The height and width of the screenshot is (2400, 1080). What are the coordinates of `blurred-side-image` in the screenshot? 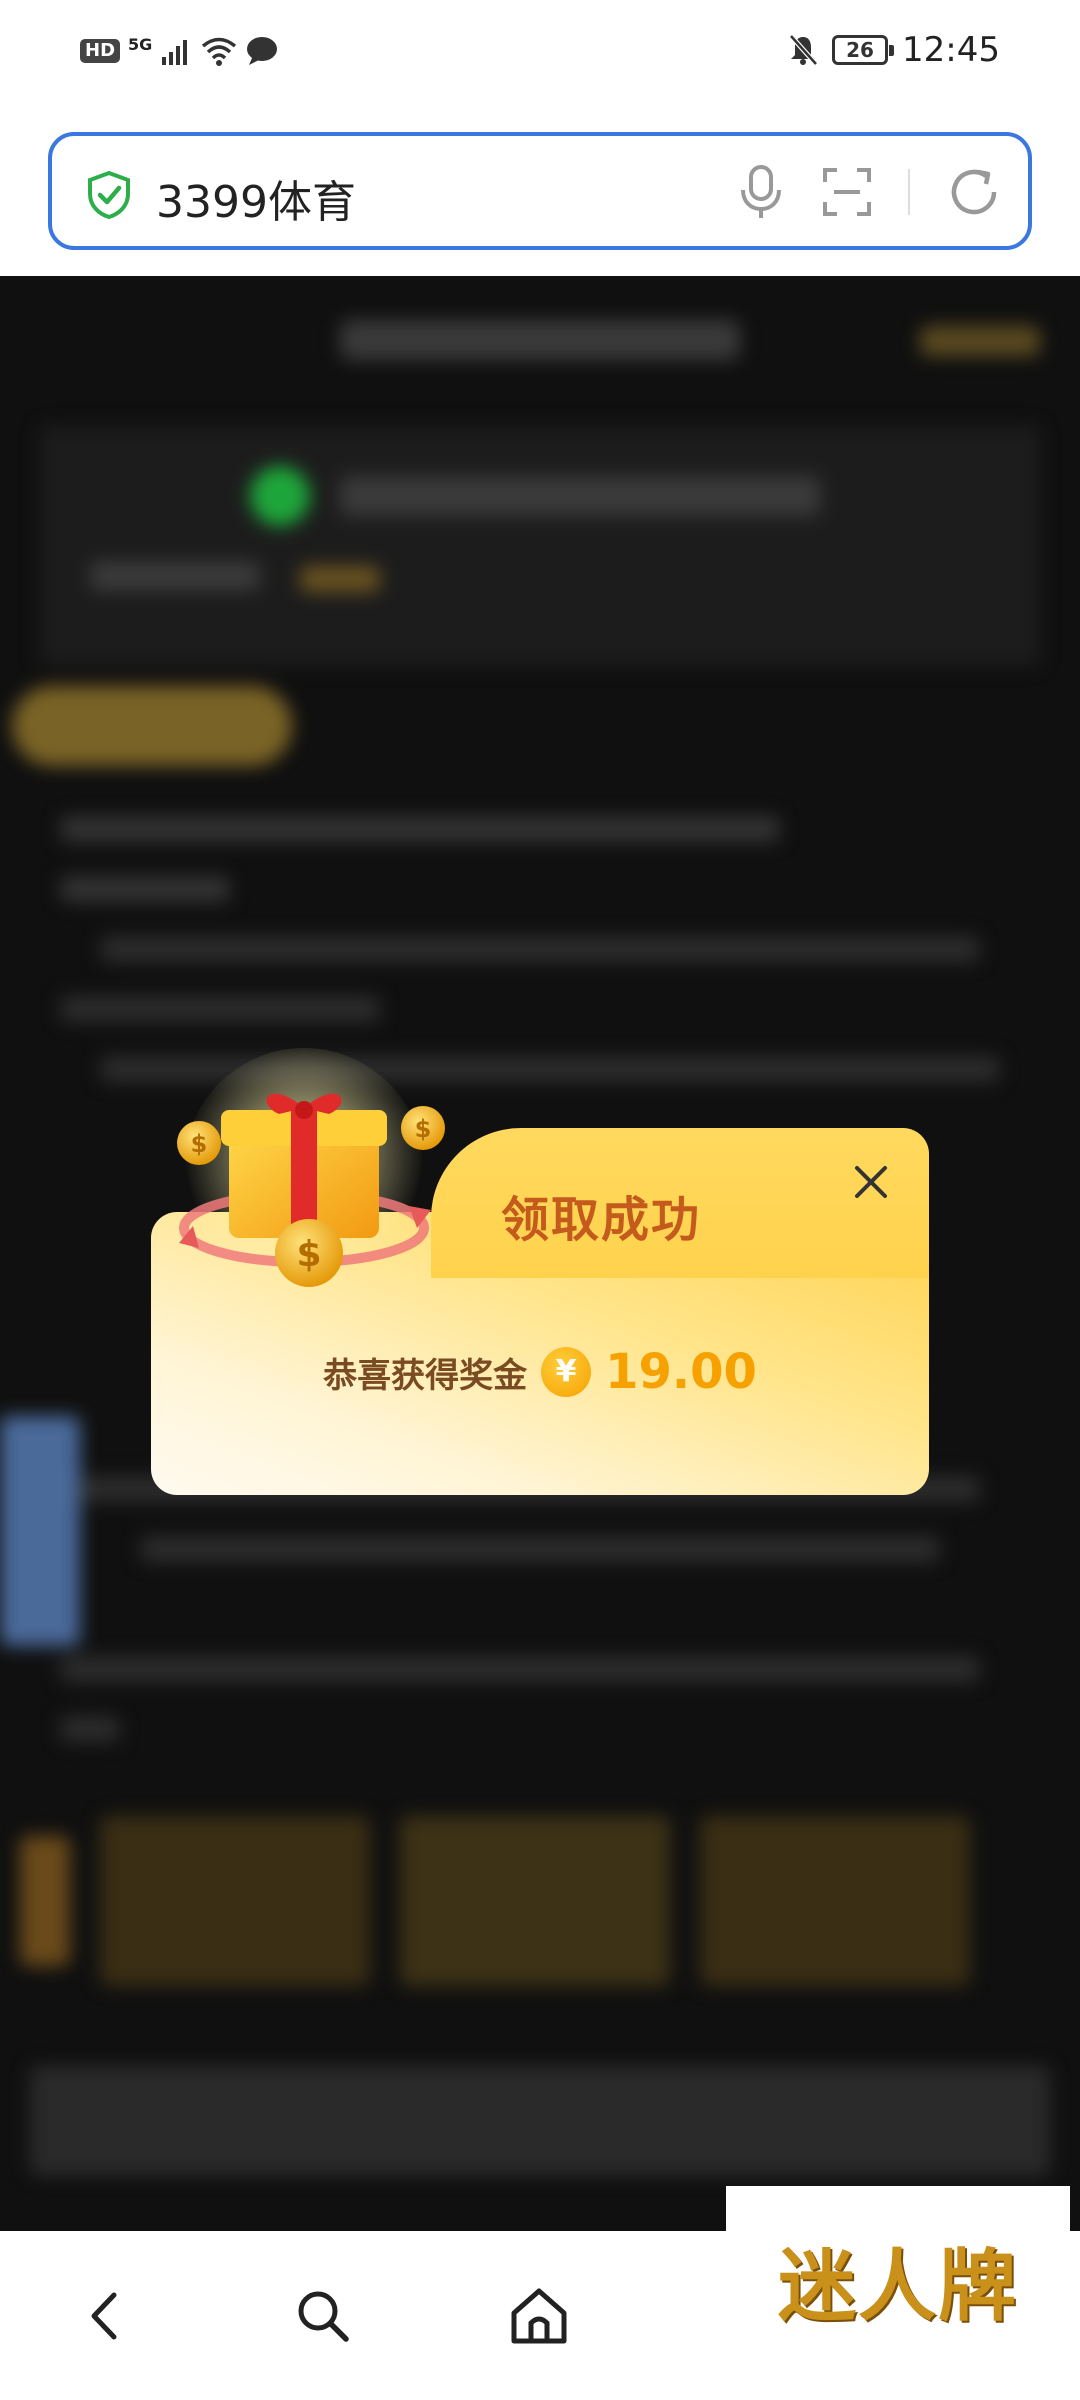 It's located at (40, 1531).